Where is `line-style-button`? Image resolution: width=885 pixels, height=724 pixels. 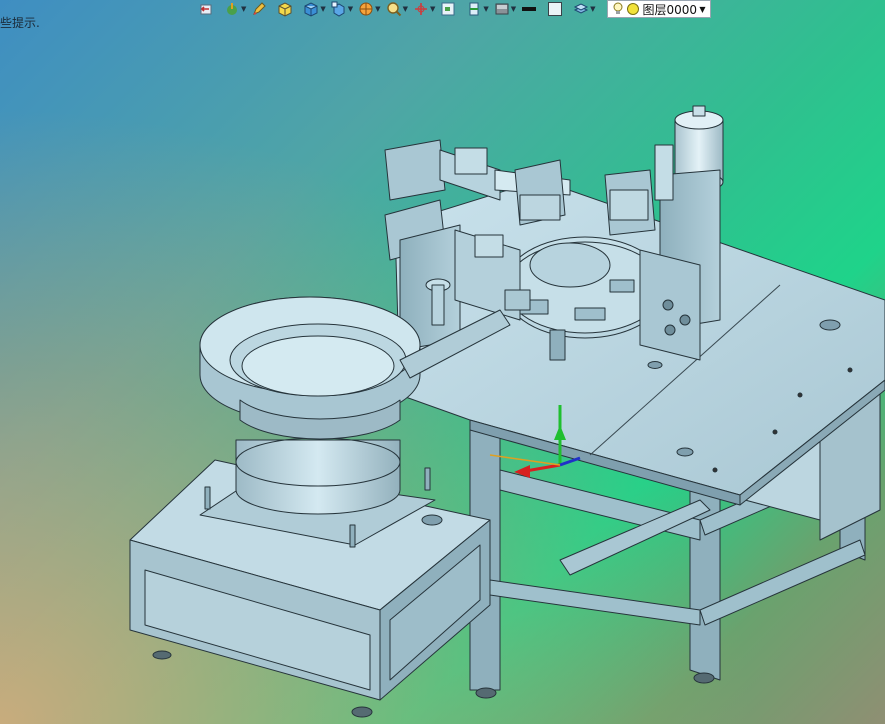 line-style-button is located at coordinates (529, 9).